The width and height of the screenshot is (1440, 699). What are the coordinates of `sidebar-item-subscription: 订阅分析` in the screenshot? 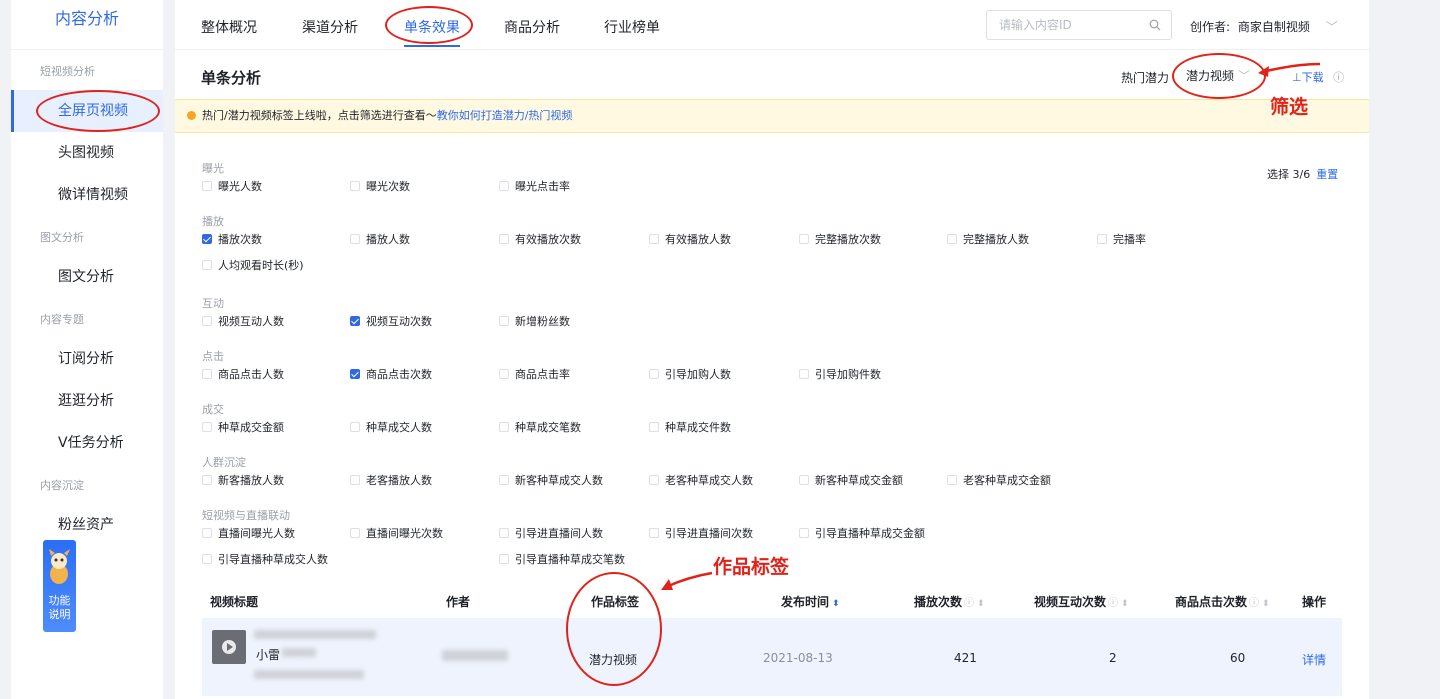 It's located at (87, 359).